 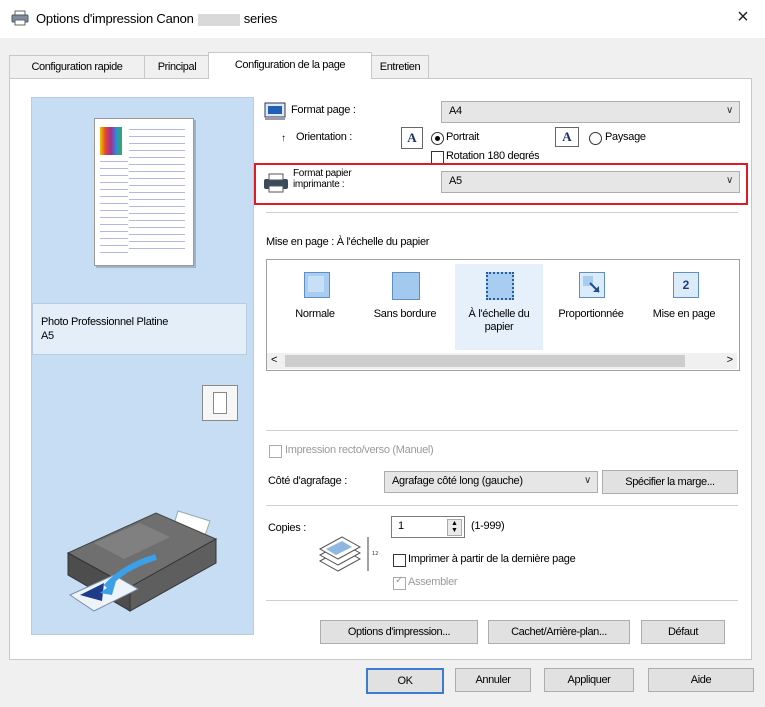 What do you see at coordinates (315, 314) in the screenshot?
I see `layout-option-label: Normale` at bounding box center [315, 314].